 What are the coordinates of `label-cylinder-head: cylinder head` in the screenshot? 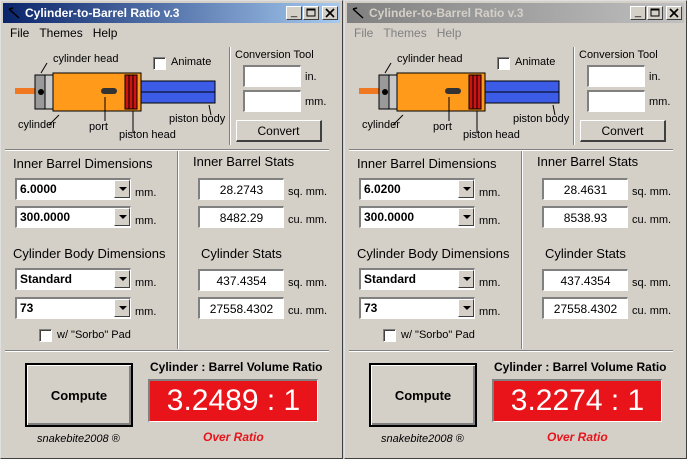 It's located at (430, 59).